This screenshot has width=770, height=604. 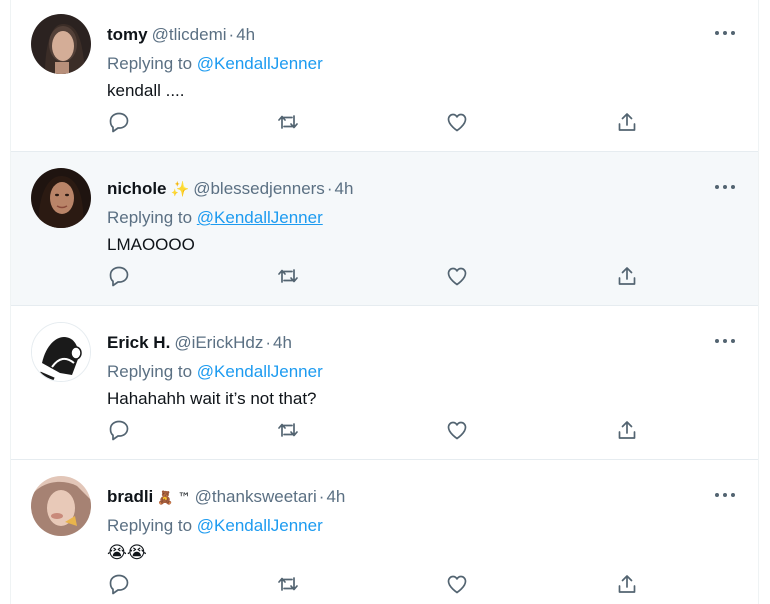 What do you see at coordinates (127, 553) in the screenshot?
I see `tweet-text: 😭😭` at bounding box center [127, 553].